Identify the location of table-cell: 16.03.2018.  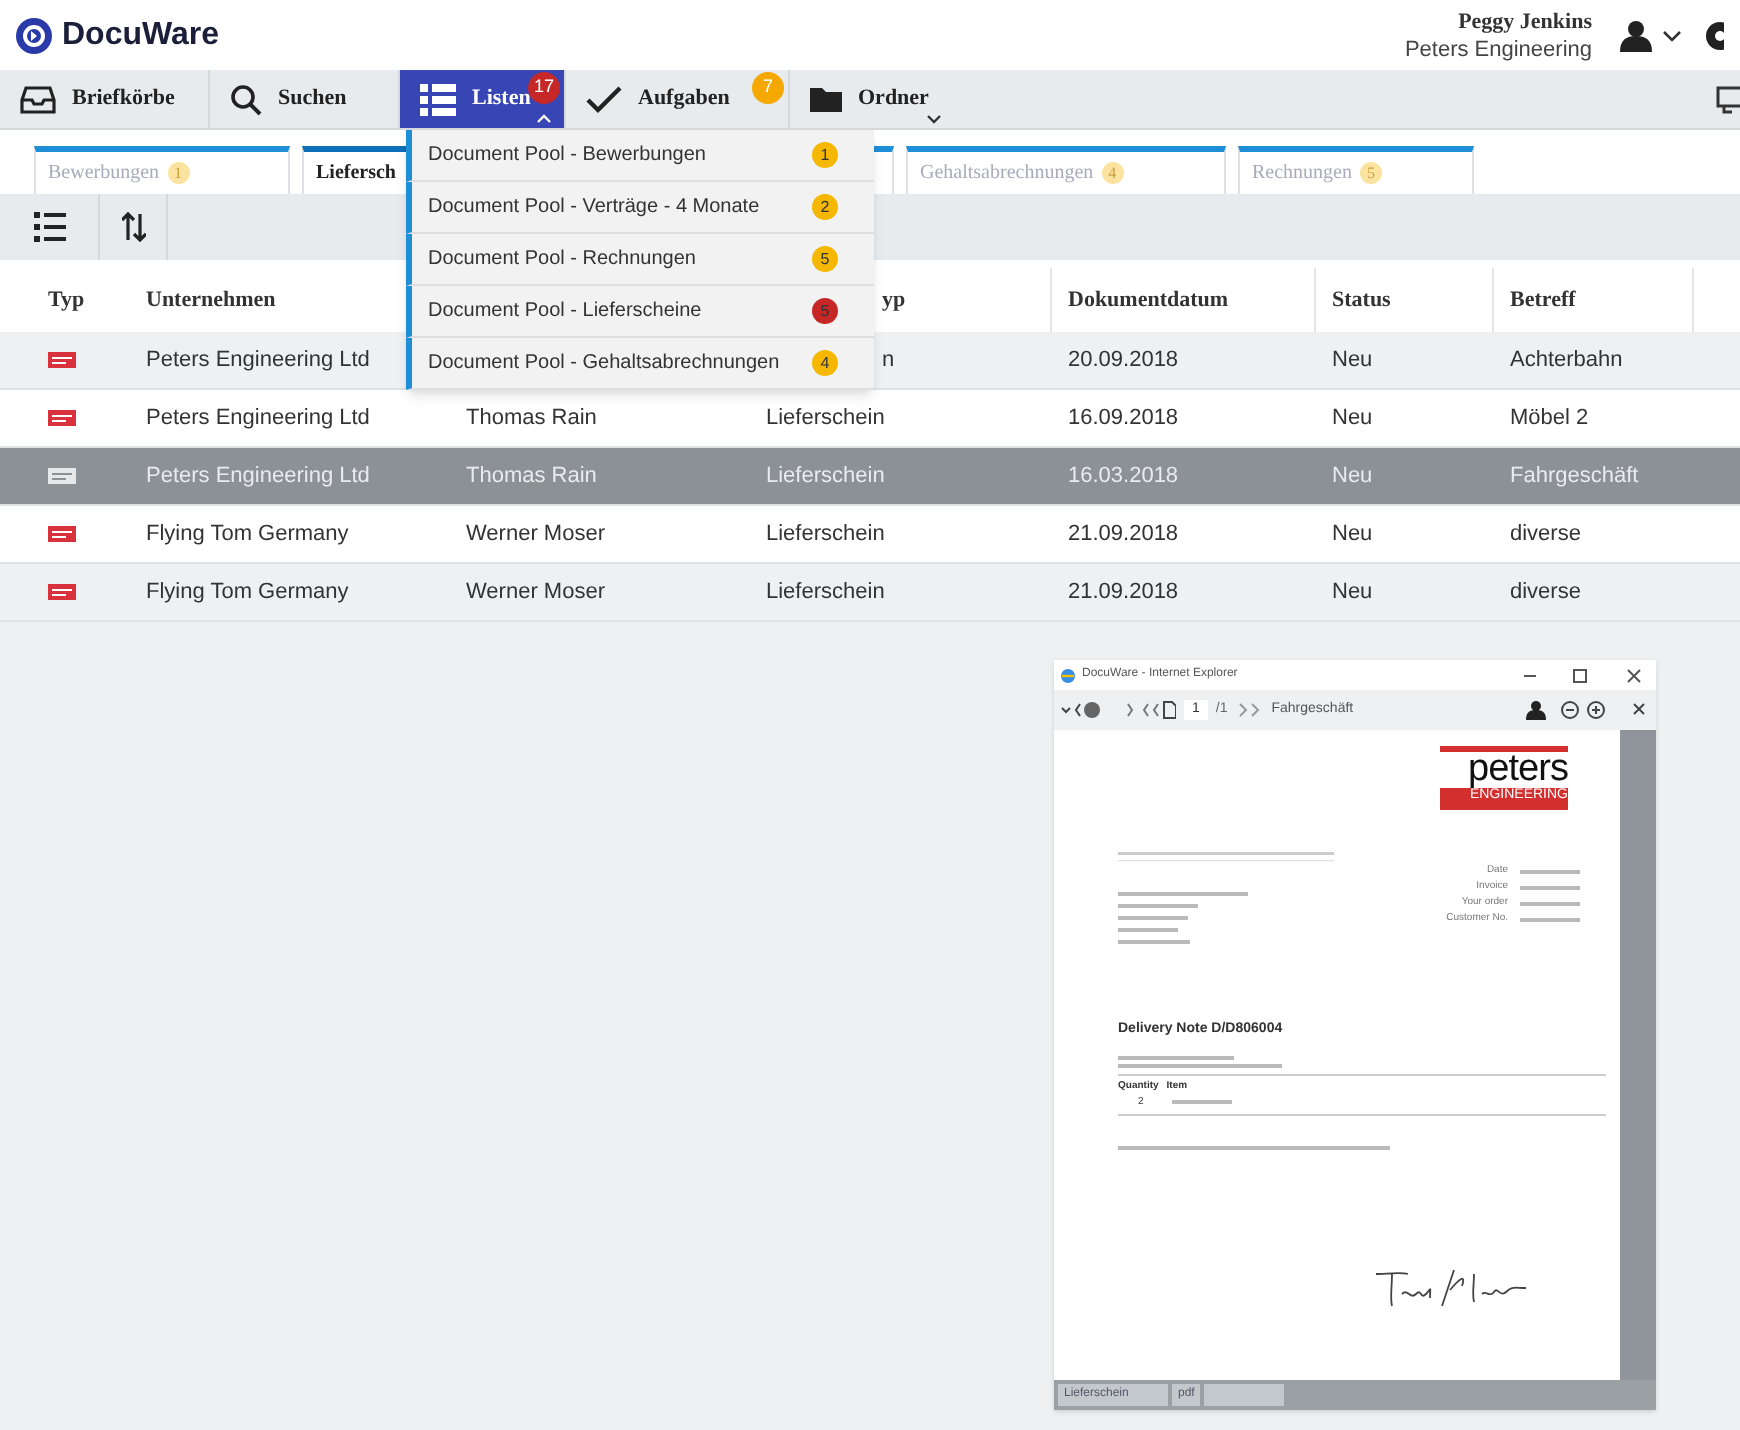
(1123, 475).